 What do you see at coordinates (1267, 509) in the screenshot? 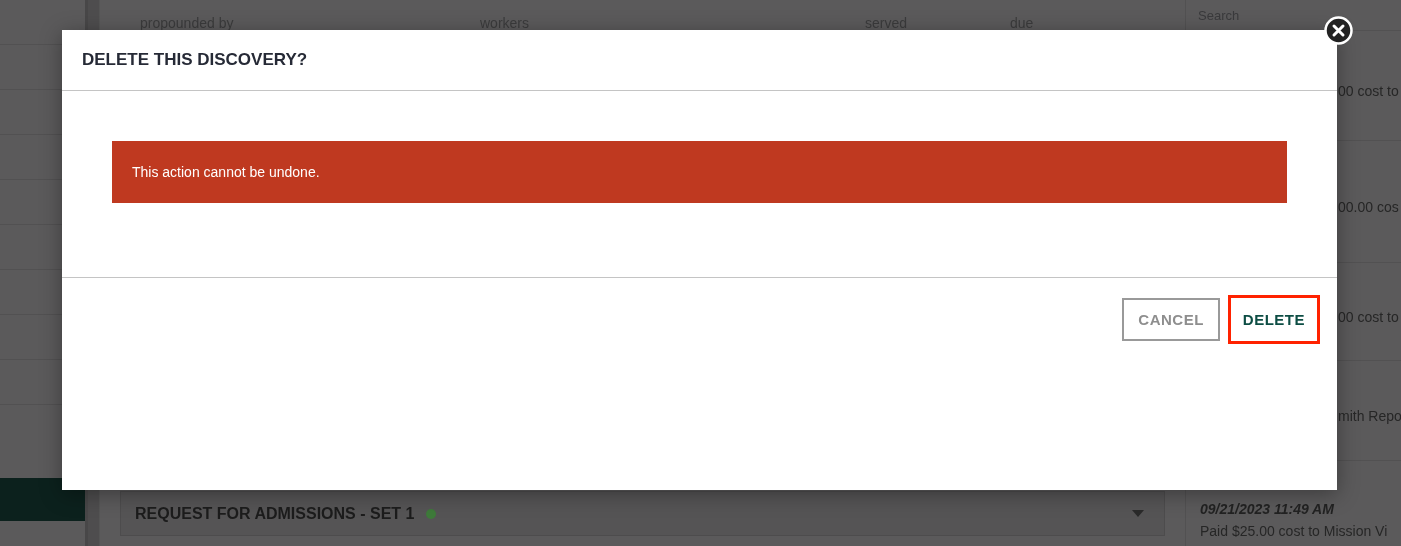
I see `activity-time: 09/21/2023 11:49 AM` at bounding box center [1267, 509].